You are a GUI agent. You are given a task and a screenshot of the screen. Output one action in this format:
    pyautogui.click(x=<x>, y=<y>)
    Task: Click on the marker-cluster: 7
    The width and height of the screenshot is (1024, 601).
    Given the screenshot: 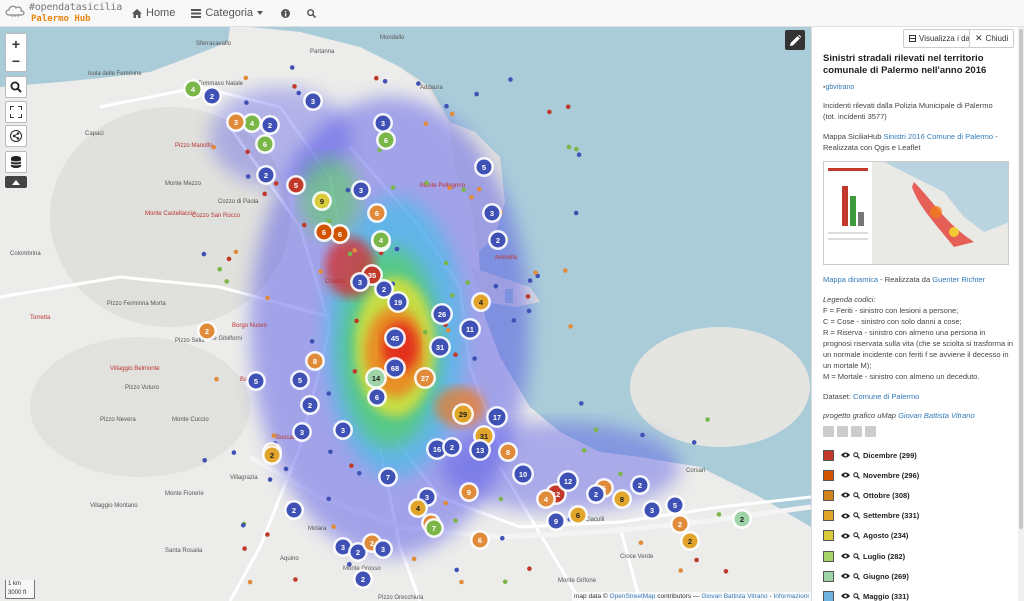 What is the action you would take?
    pyautogui.click(x=388, y=477)
    